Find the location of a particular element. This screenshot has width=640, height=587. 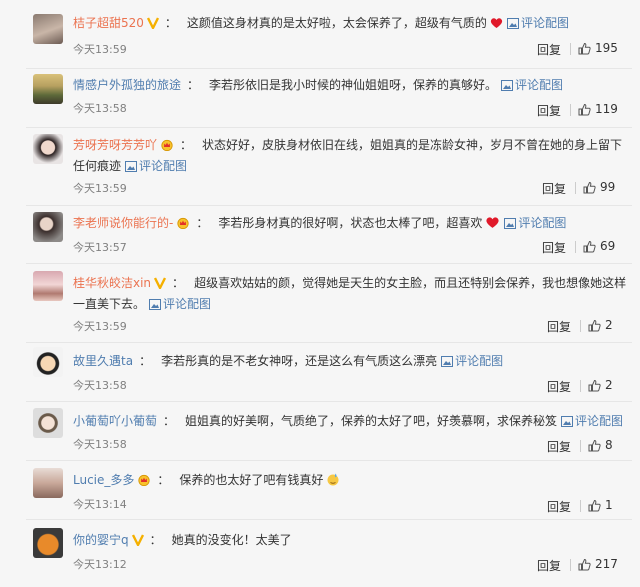

comment-text: 李若彤身材真的很好啊，状态也太棒了吧，超喜欢 is located at coordinates (350, 223).